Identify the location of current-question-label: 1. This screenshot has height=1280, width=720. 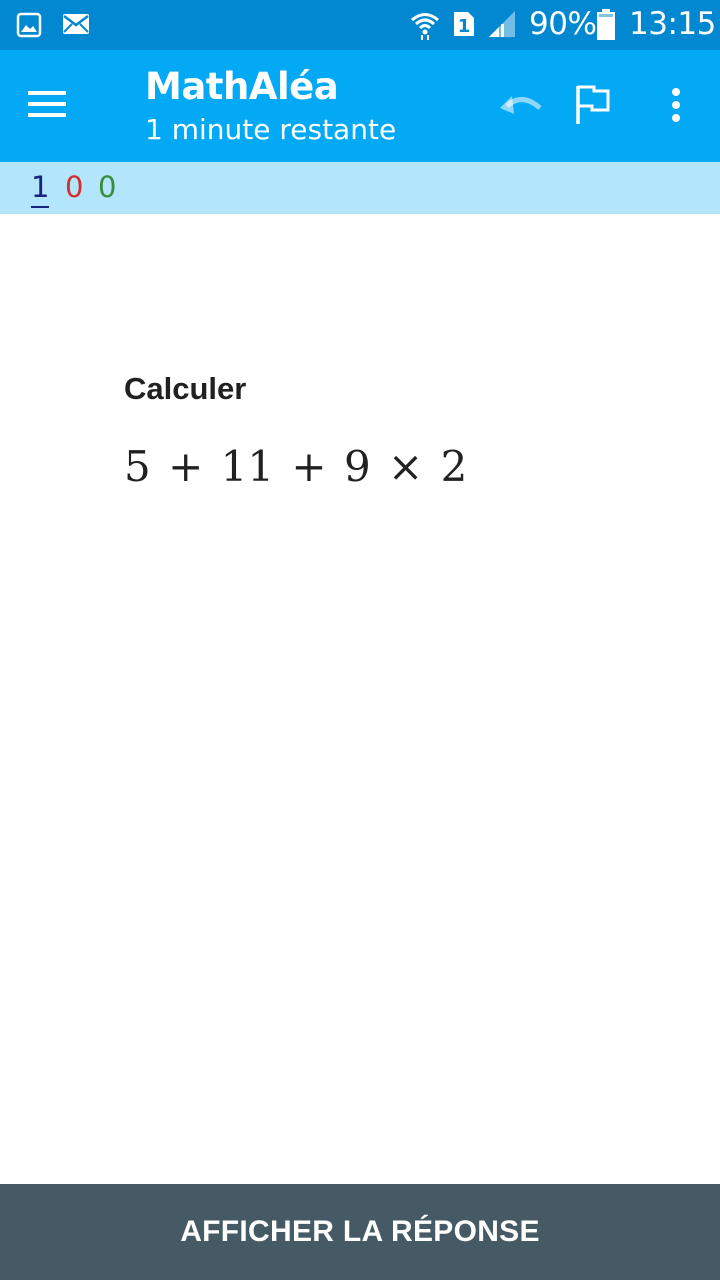
(40, 187).